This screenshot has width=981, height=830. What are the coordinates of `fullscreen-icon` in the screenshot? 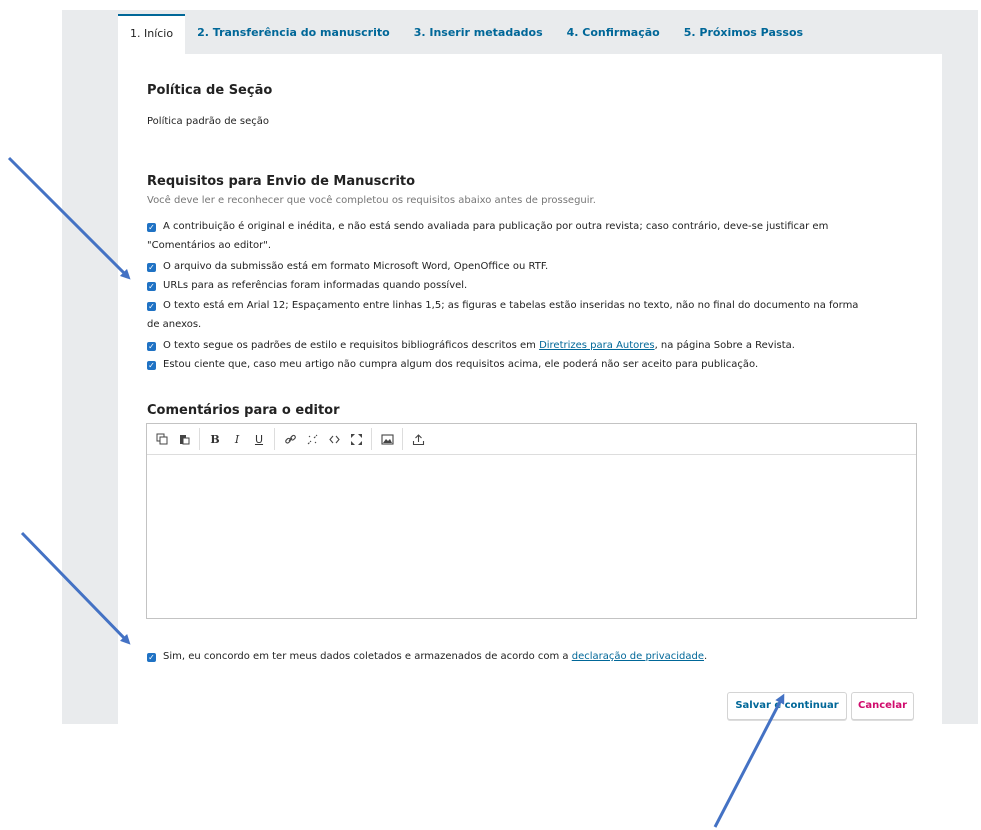 It's located at (356, 439).